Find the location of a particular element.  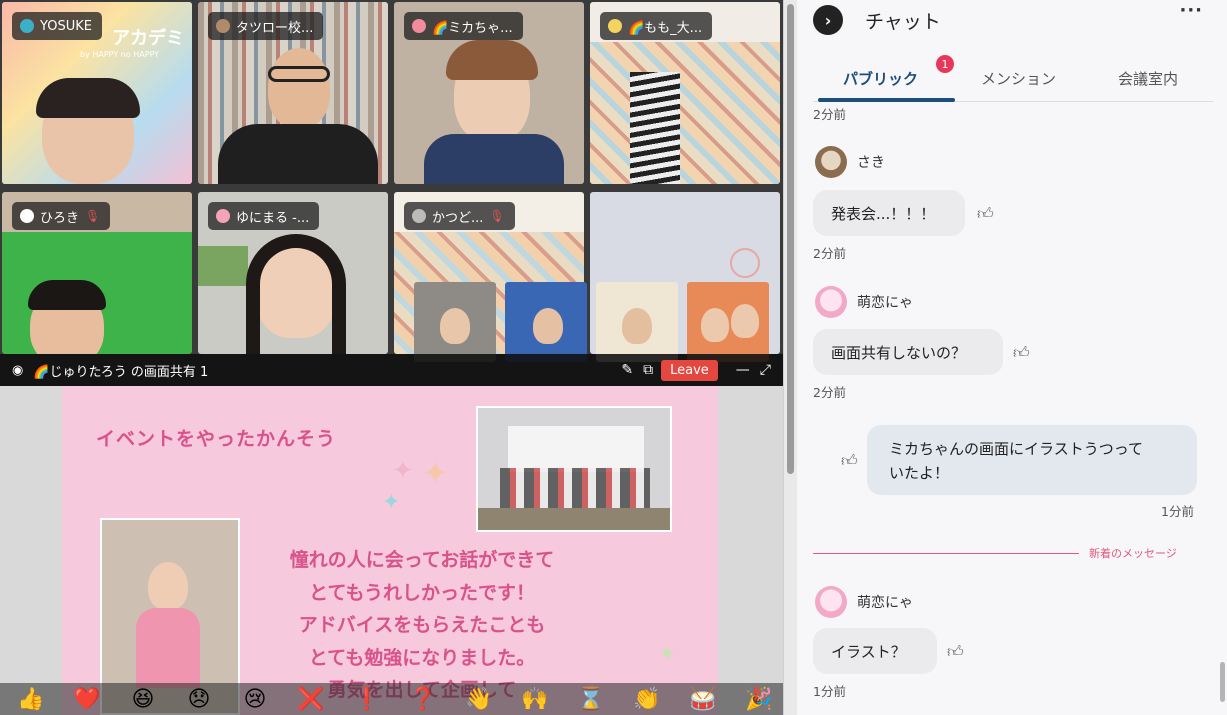

cross-reaction: ❌ is located at coordinates (311, 699).